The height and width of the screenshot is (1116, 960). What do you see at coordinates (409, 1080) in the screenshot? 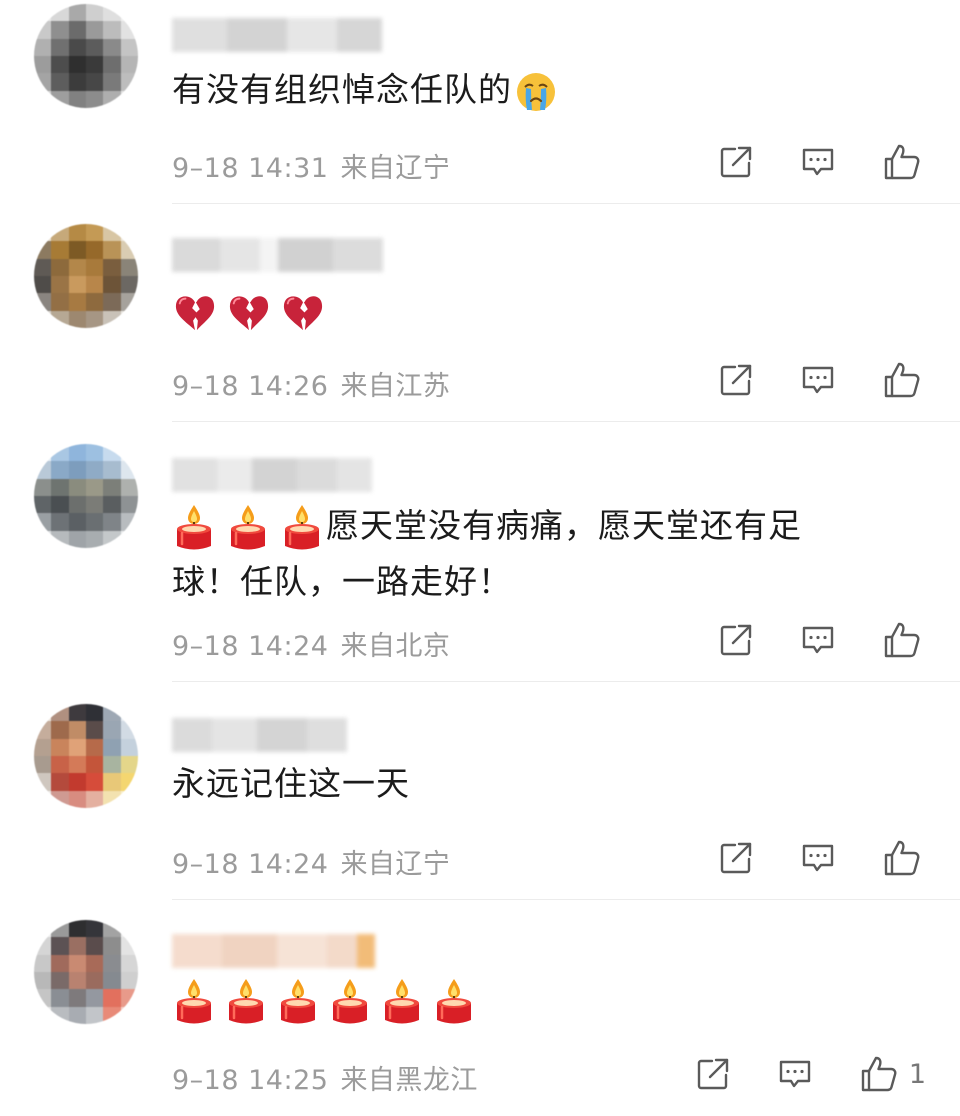
I see `comment-location: 来自黑龙江` at bounding box center [409, 1080].